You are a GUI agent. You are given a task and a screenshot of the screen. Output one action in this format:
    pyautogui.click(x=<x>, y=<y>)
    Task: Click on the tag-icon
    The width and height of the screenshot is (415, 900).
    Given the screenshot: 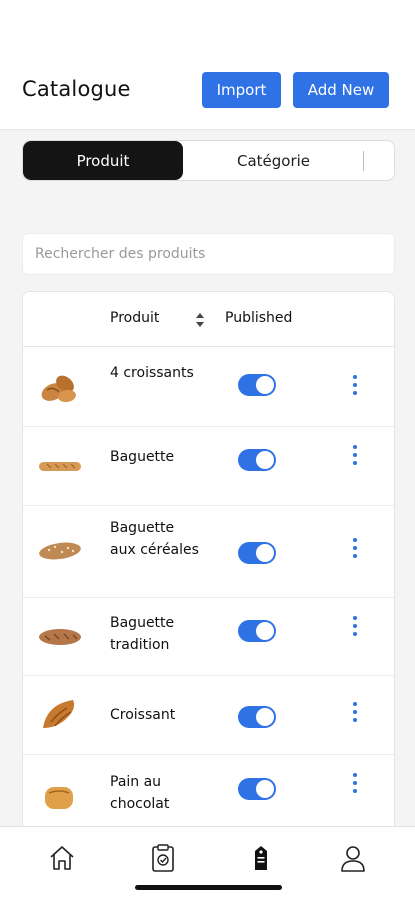 What is the action you would take?
    pyautogui.click(x=261, y=858)
    